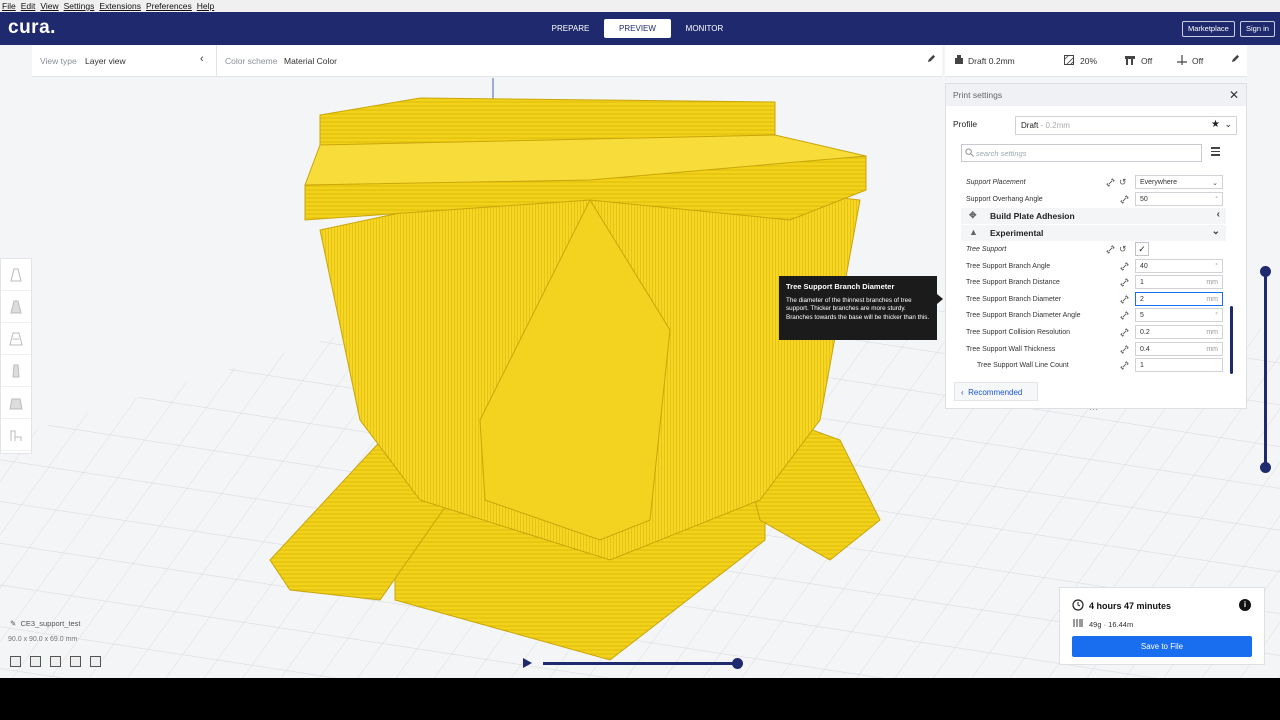 Image resolution: width=1280 pixels, height=720 pixels. Describe the element at coordinates (1215, 152) in the screenshot. I see `settings-menu-icon` at that location.